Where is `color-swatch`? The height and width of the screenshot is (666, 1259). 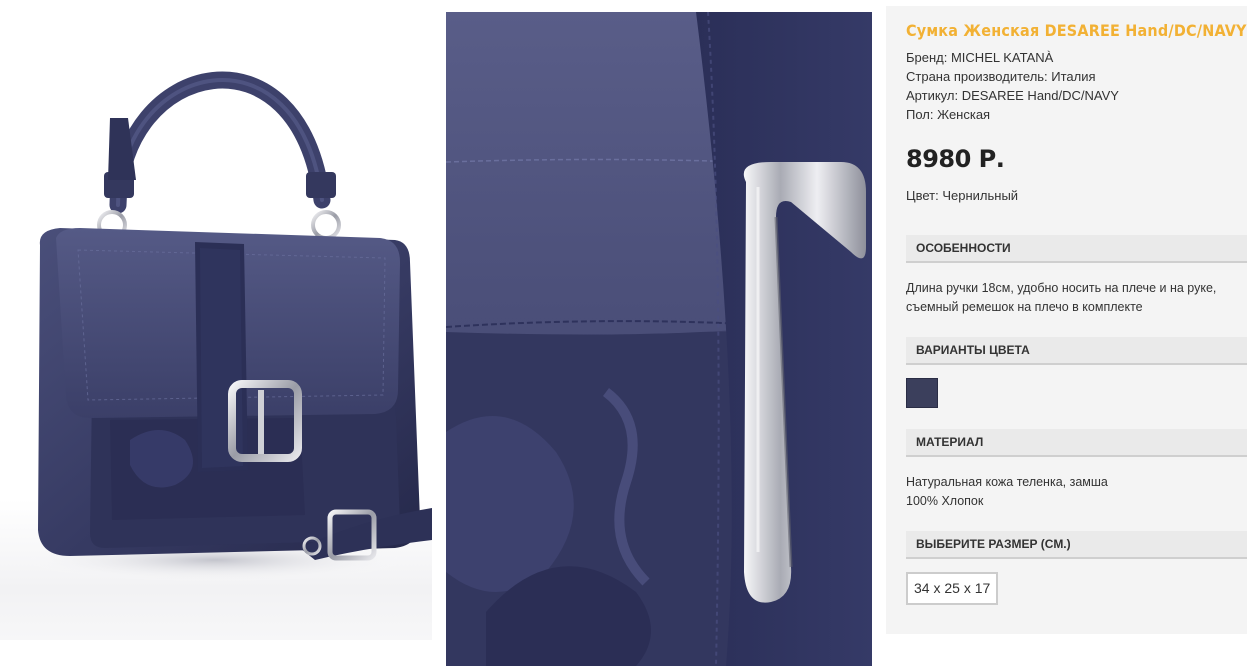 color-swatch is located at coordinates (922, 393).